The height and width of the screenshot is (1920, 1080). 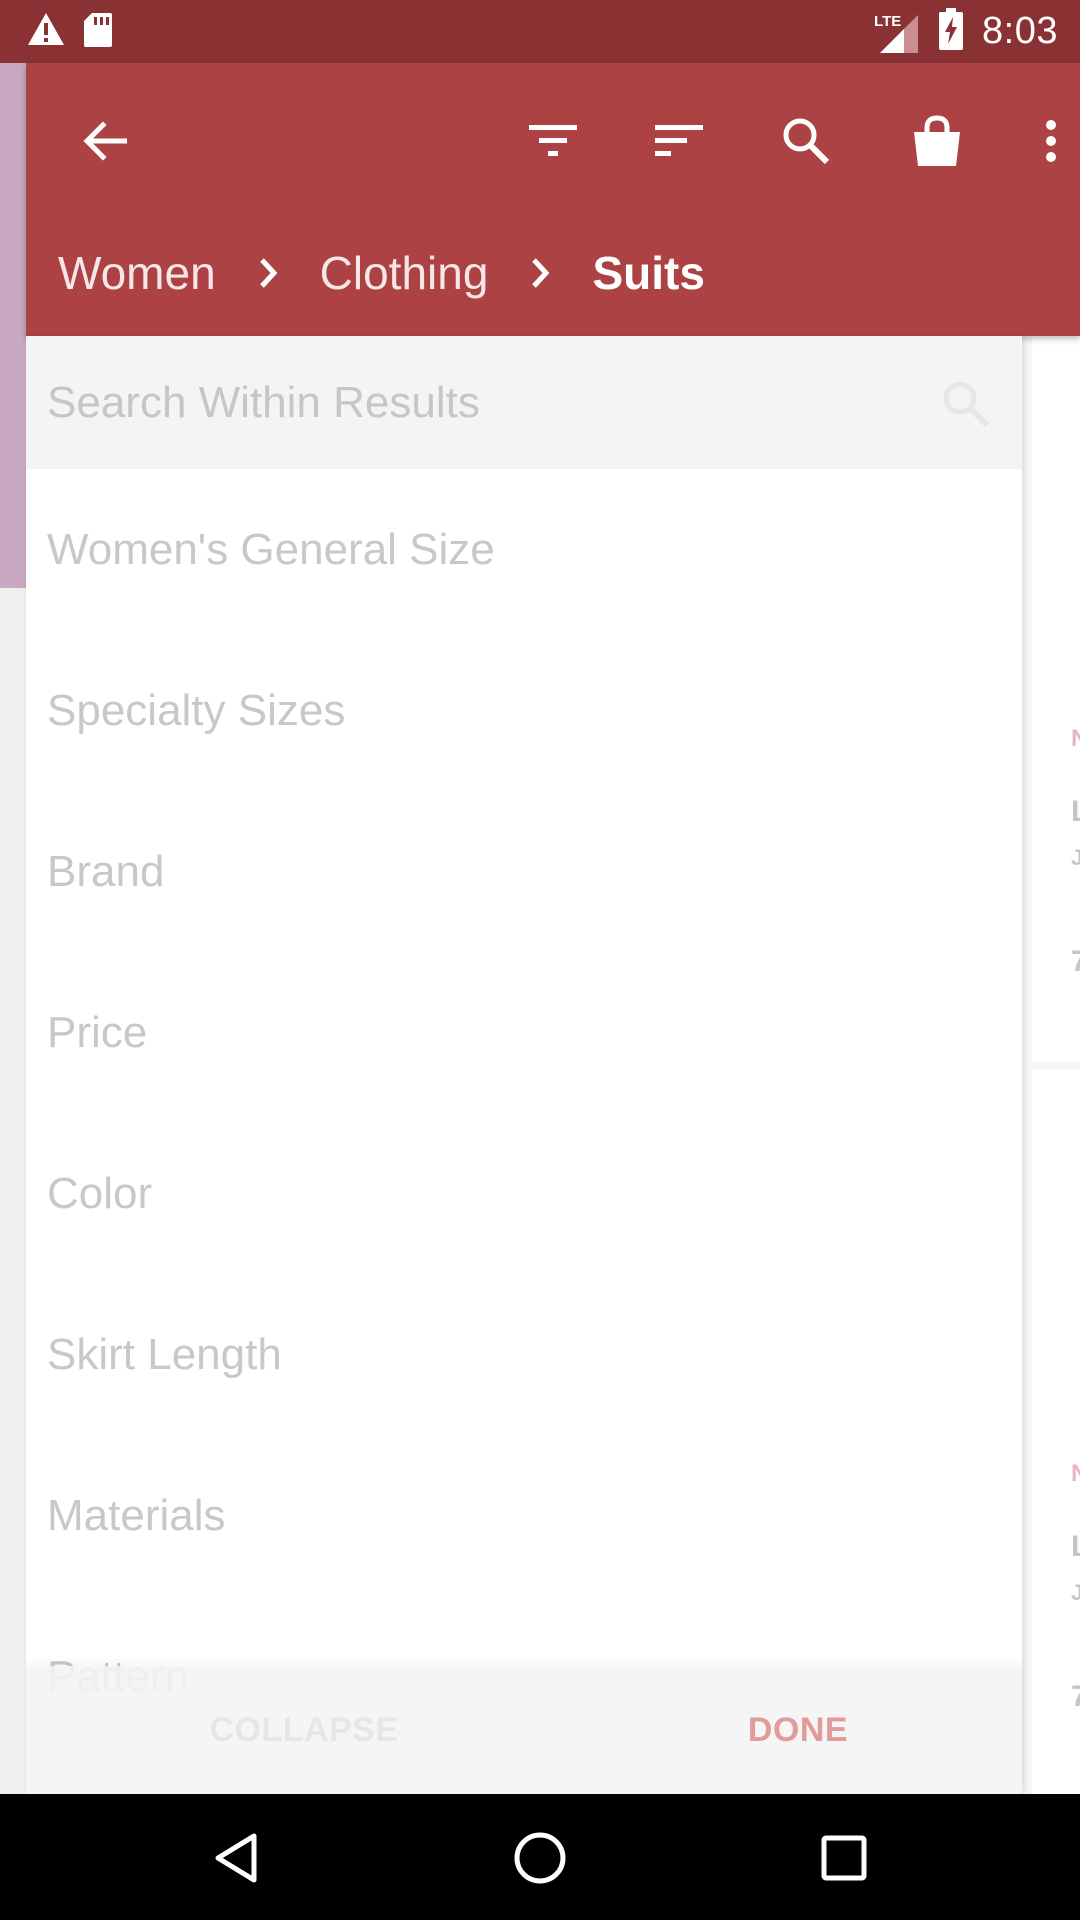 I want to click on battery-charging-icon, so click(x=951, y=31).